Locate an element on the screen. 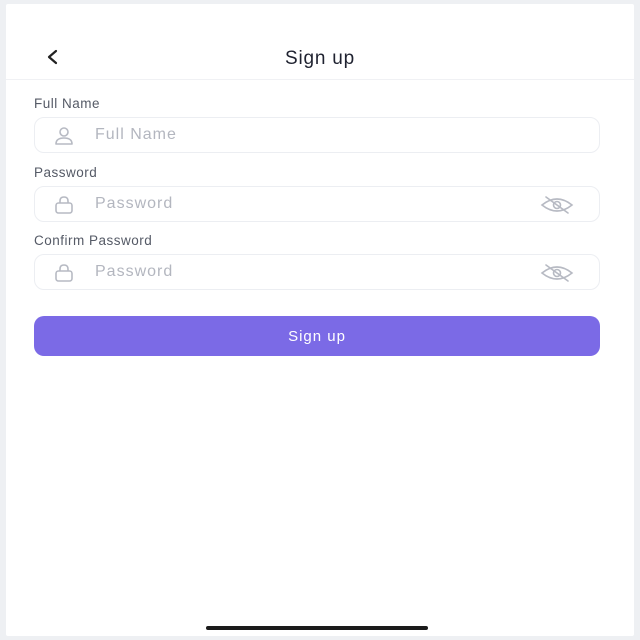  password-label: Password is located at coordinates (66, 172).